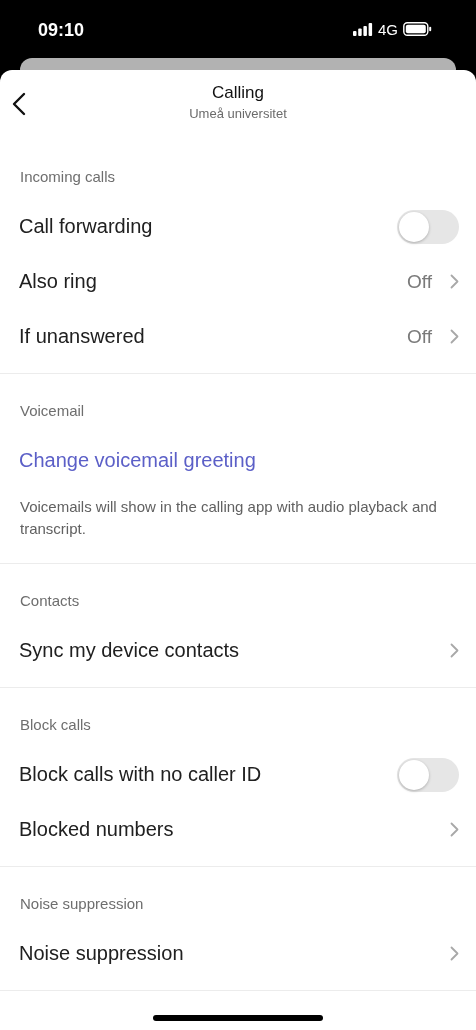 Image resolution: width=476 pixels, height=1030 pixels. I want to click on setting-label: Call forwarding, so click(86, 226).